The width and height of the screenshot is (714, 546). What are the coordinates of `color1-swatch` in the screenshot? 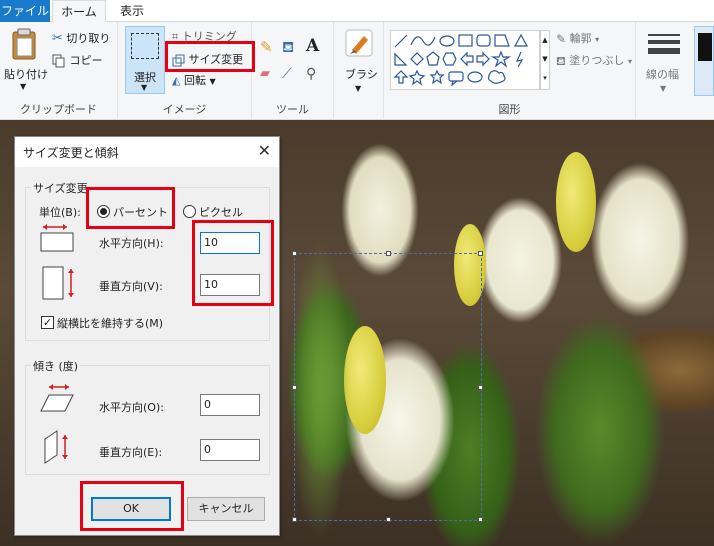 It's located at (705, 47).